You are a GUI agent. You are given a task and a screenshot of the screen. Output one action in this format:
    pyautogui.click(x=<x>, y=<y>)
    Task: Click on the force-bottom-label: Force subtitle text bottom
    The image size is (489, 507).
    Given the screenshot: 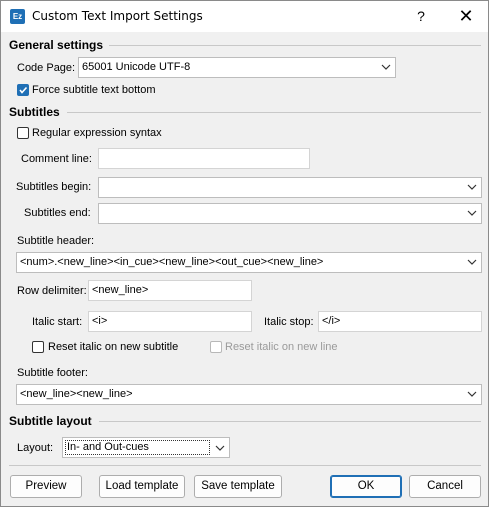 What is the action you would take?
    pyautogui.click(x=94, y=90)
    